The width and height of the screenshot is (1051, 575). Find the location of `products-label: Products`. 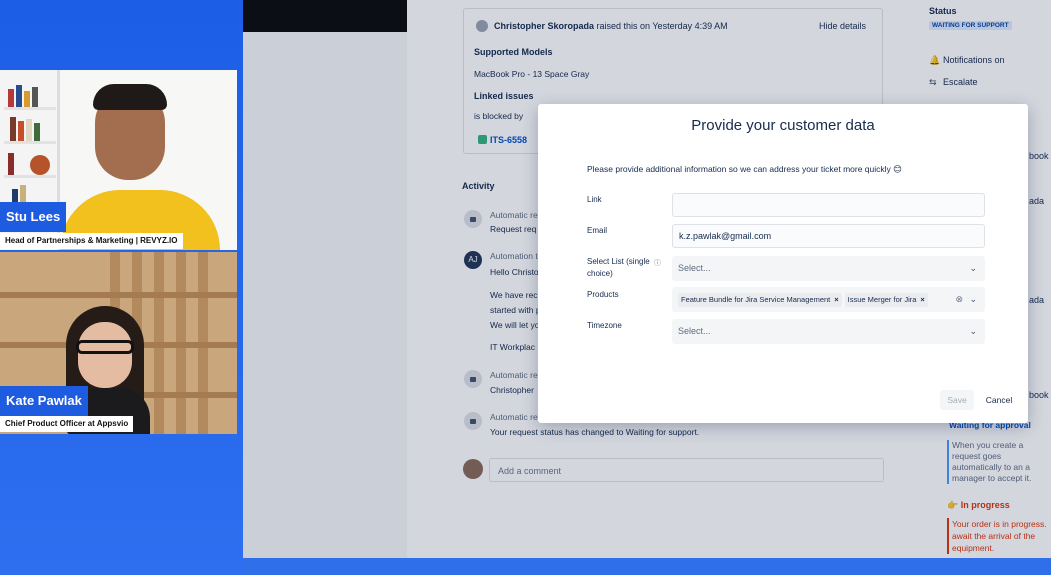

products-label: Products is located at coordinates (603, 294).